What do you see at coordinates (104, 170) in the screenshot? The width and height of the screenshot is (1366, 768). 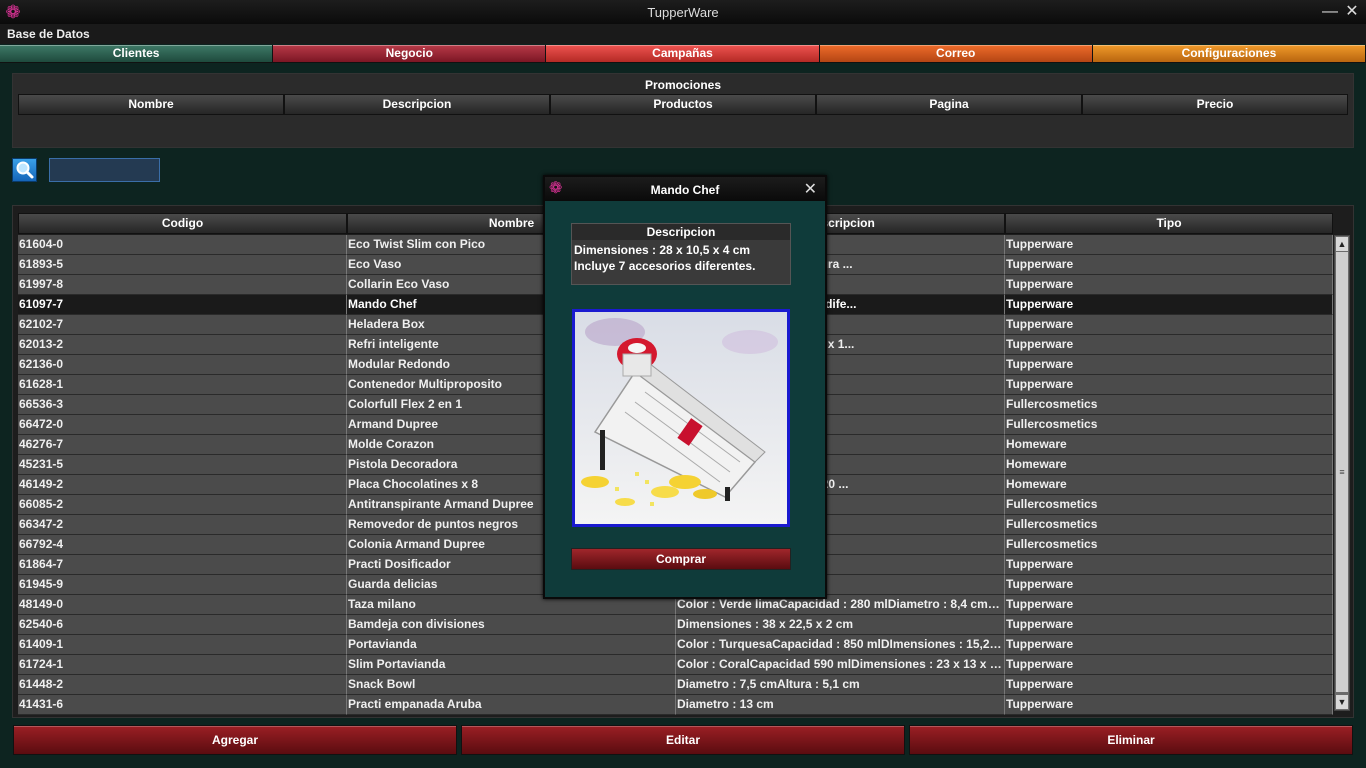 I see `search-input` at bounding box center [104, 170].